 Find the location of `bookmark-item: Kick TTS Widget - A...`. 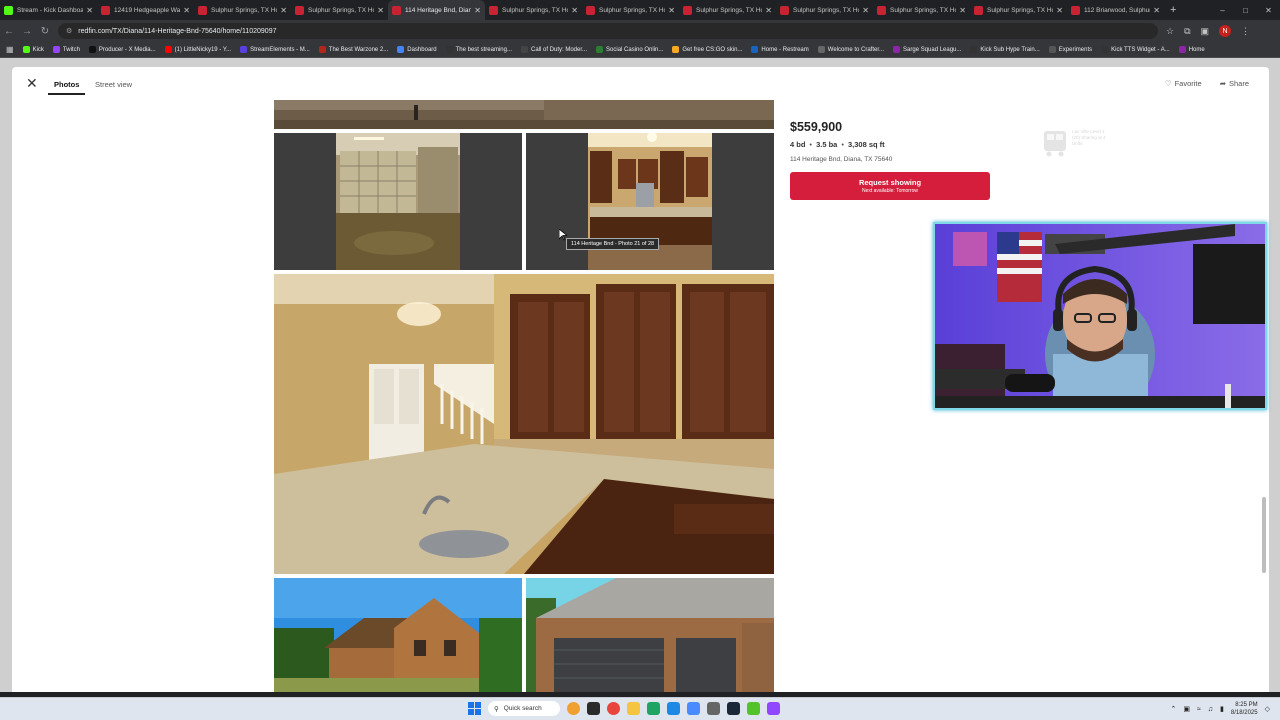

bookmark-item: Kick TTS Widget - A... is located at coordinates (1135, 49).